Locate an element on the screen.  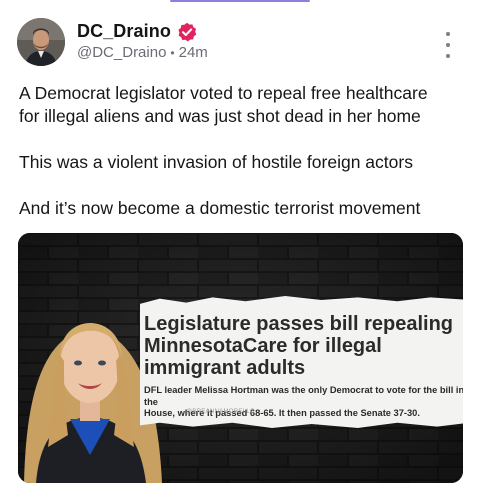
top-accent-bar is located at coordinates (240, 1).